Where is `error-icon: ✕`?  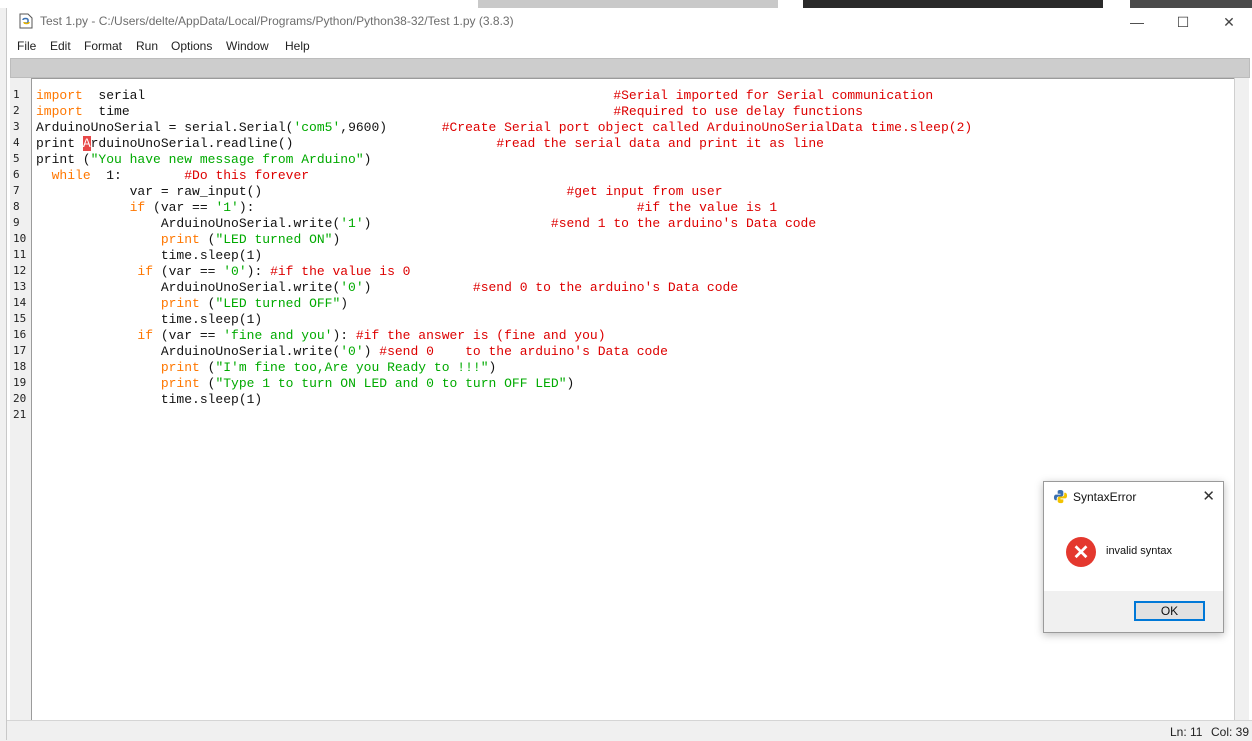 error-icon: ✕ is located at coordinates (1081, 552).